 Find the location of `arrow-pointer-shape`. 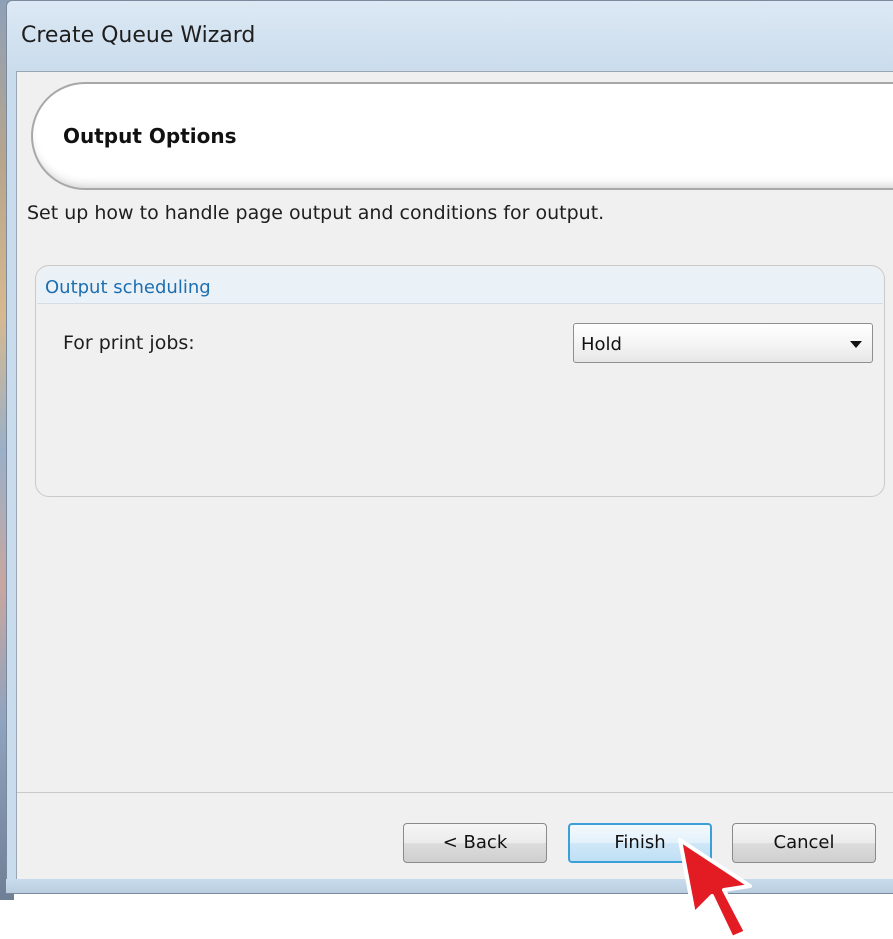

arrow-pointer-shape is located at coordinates (715, 888).